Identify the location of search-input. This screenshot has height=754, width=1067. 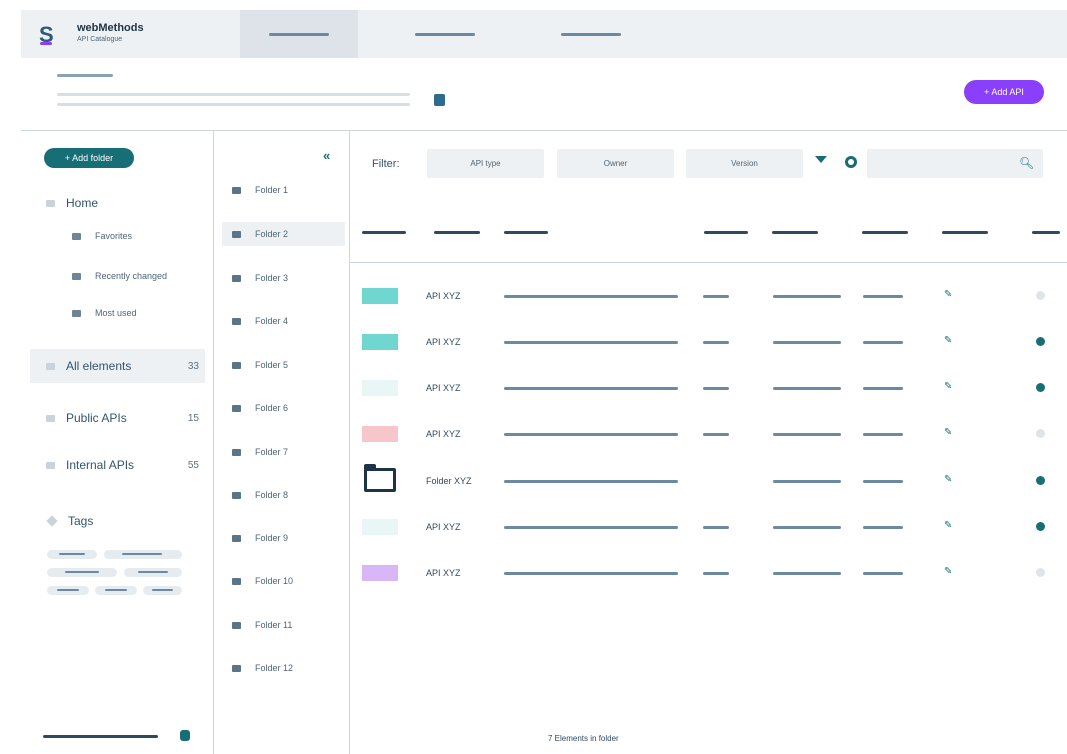
(955, 163).